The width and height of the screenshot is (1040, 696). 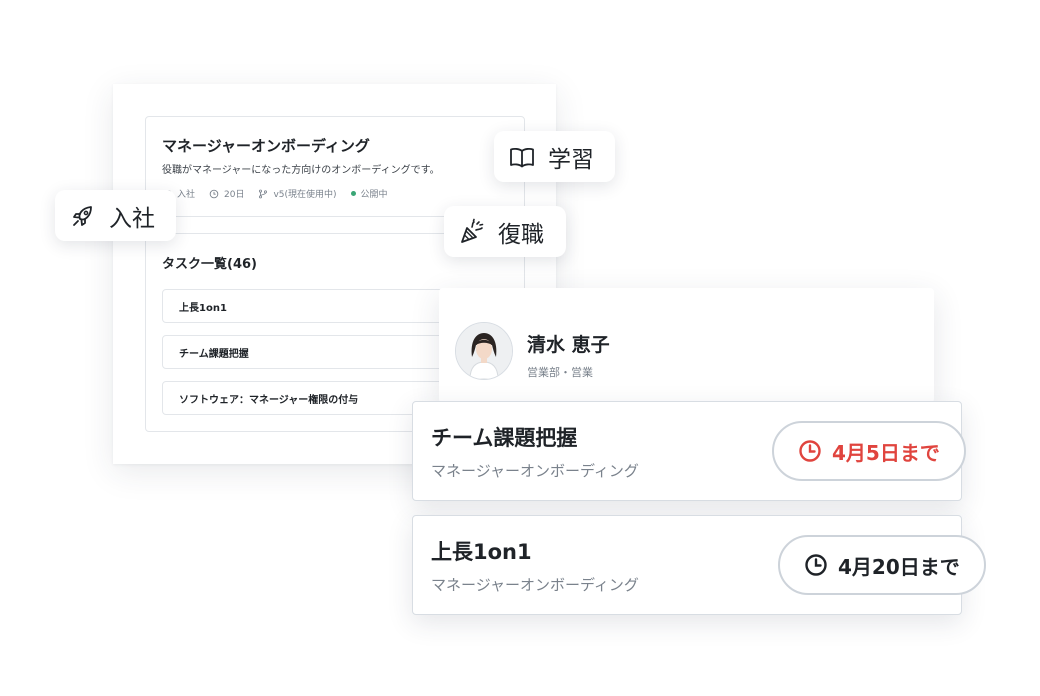 I want to click on due-date-badge: 4月20日まで, so click(x=882, y=565).